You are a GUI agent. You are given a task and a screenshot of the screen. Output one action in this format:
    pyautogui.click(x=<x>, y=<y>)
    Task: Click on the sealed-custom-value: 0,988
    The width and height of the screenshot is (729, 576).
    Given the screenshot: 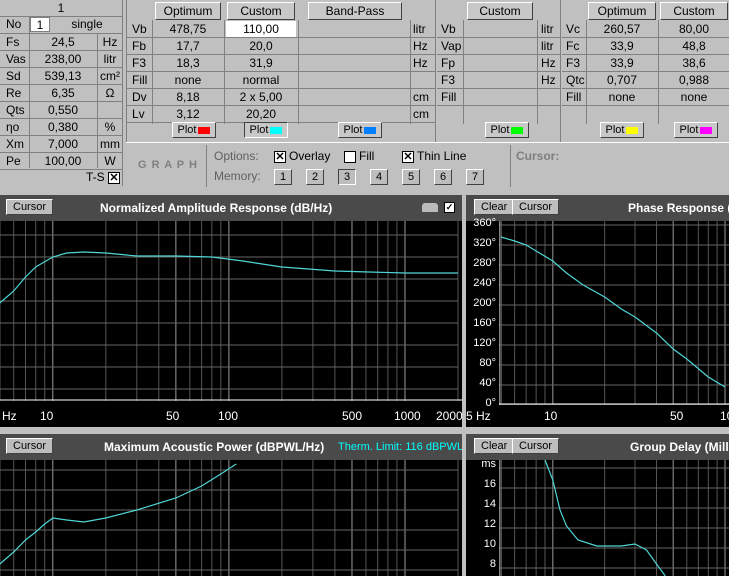 What is the action you would take?
    pyautogui.click(x=694, y=80)
    